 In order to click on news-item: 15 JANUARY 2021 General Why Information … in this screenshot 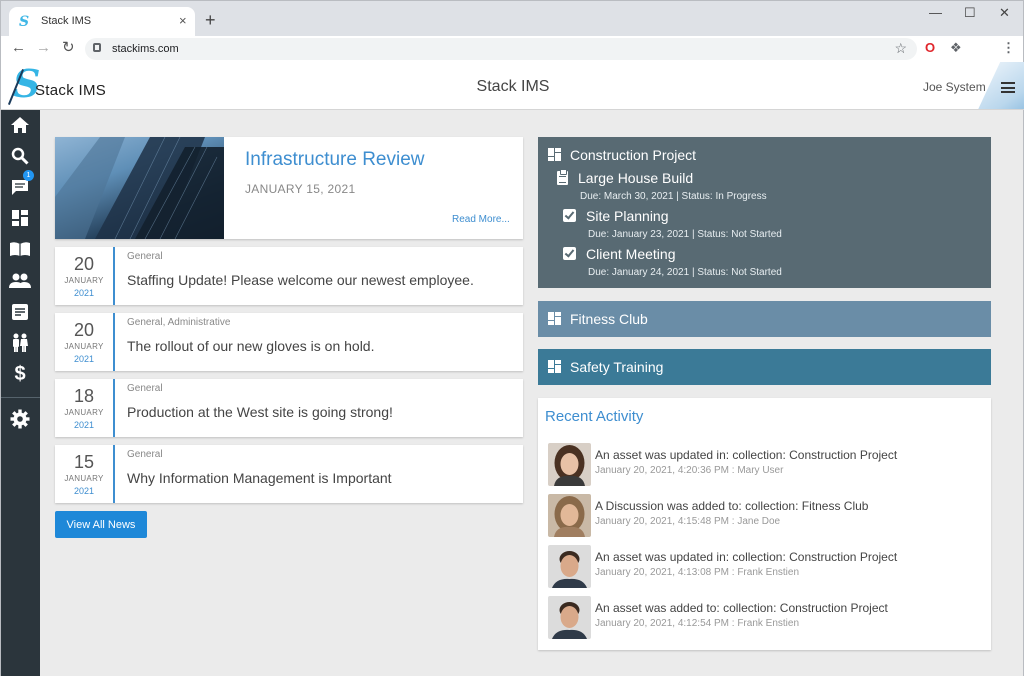, I will do `click(289, 474)`.